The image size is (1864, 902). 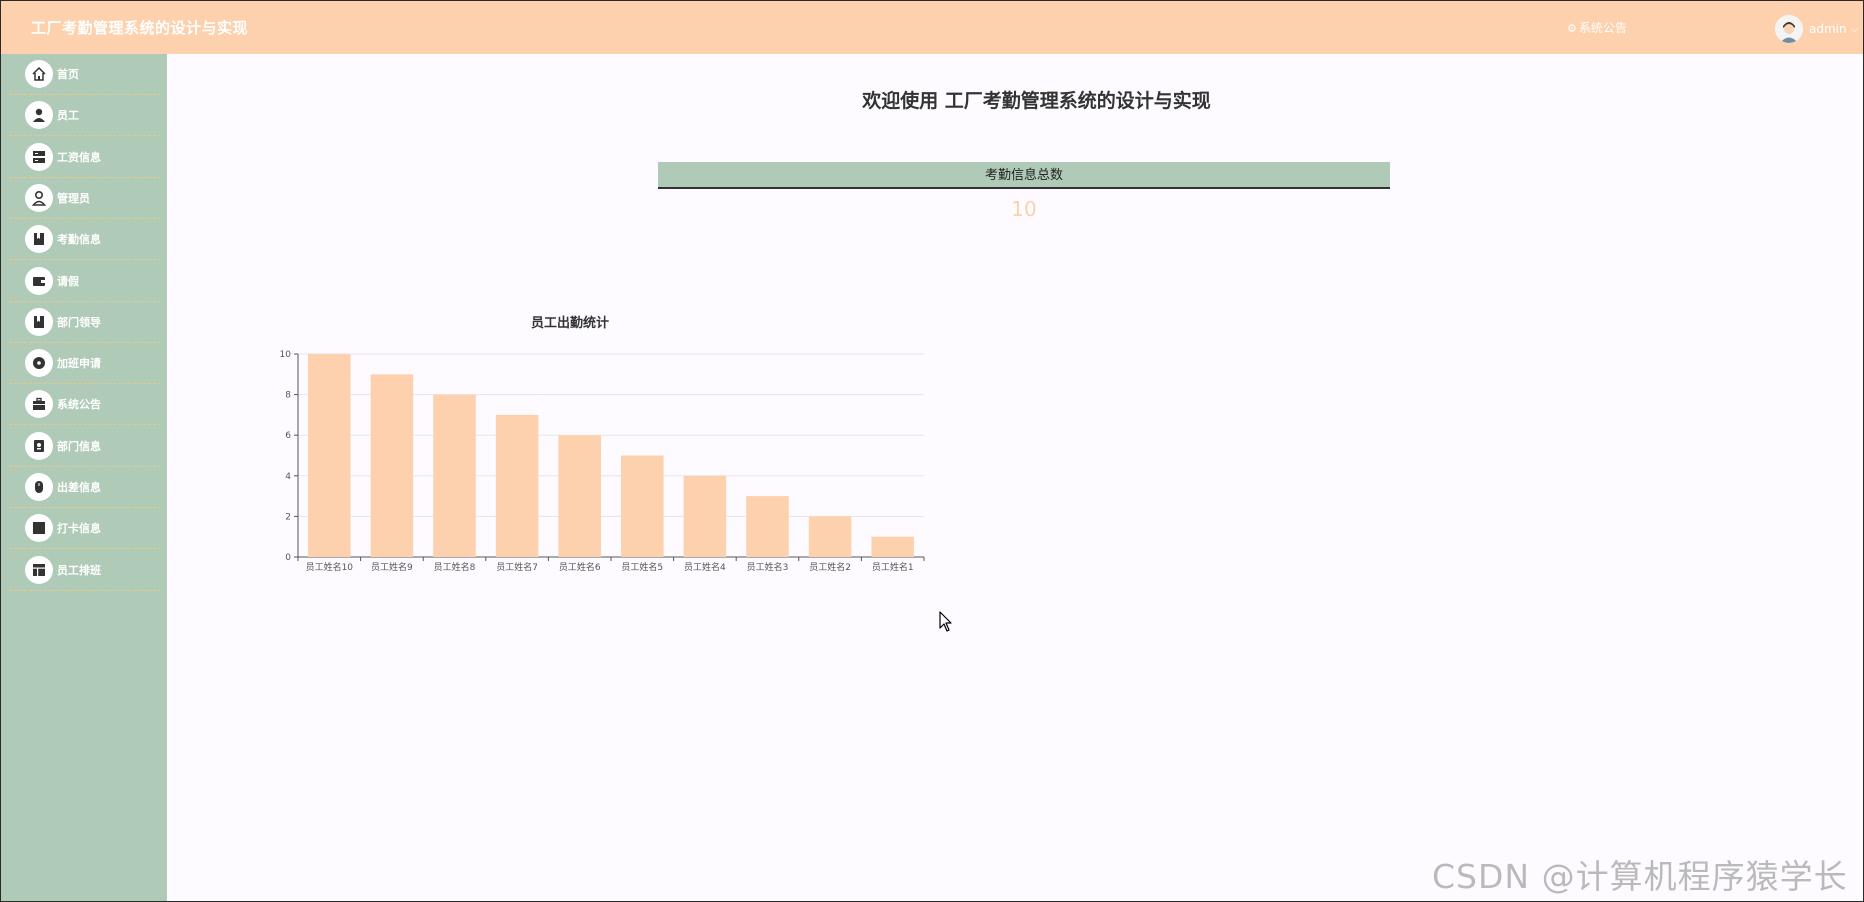 What do you see at coordinates (1602, 28) in the screenshot?
I see `notice-link-label: 系统公告` at bounding box center [1602, 28].